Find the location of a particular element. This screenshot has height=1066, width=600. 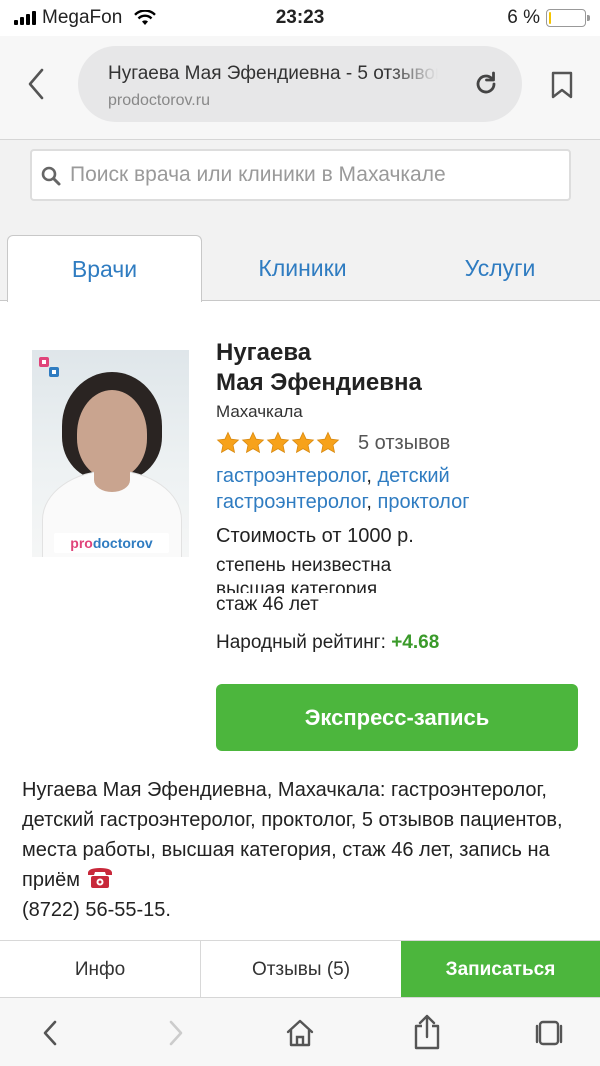

page-title: Нугаева Мая Эфендиевна - 5 отзывов is located at coordinates (273, 73).